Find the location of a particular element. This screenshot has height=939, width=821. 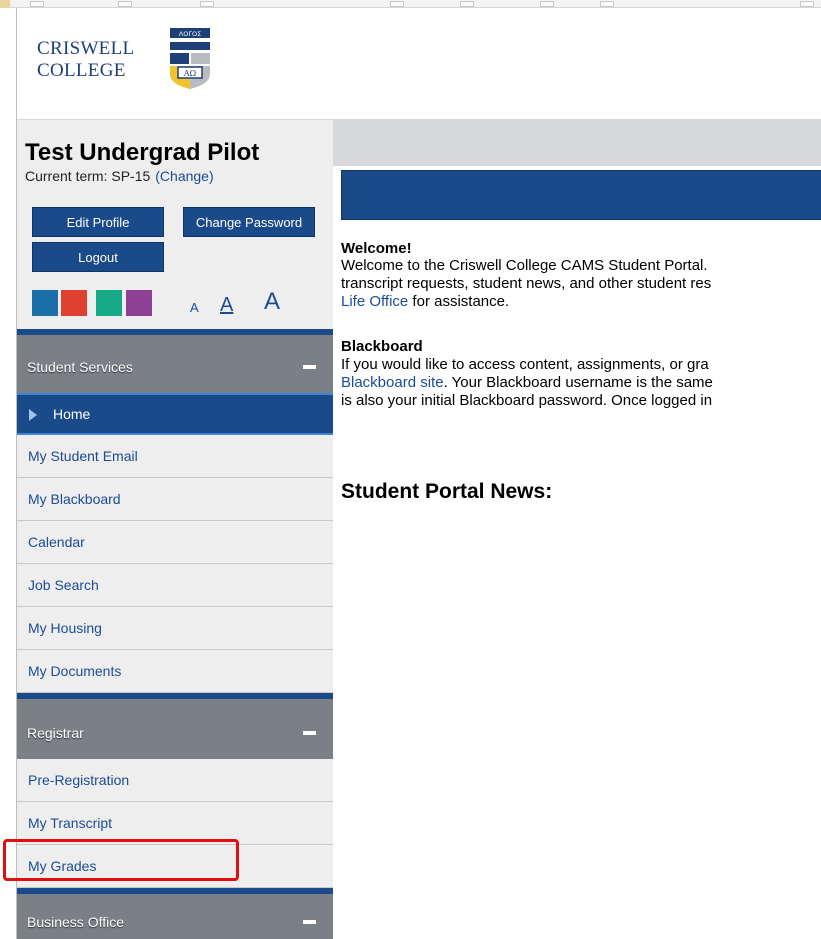

annotation-highlight-box is located at coordinates (121, 860).